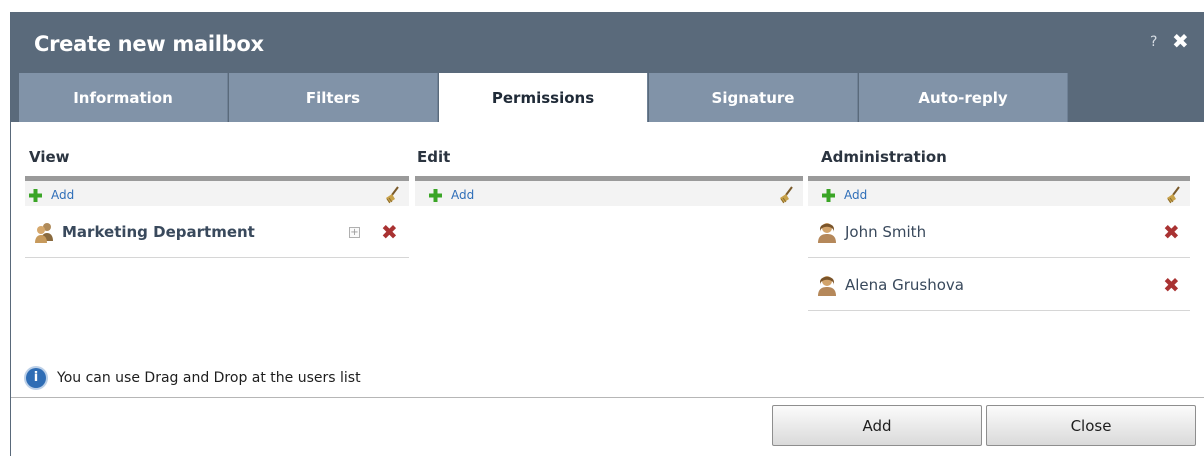 The image size is (1204, 456). What do you see at coordinates (217, 191) in the screenshot?
I see `view-toolbar: Add` at bounding box center [217, 191].